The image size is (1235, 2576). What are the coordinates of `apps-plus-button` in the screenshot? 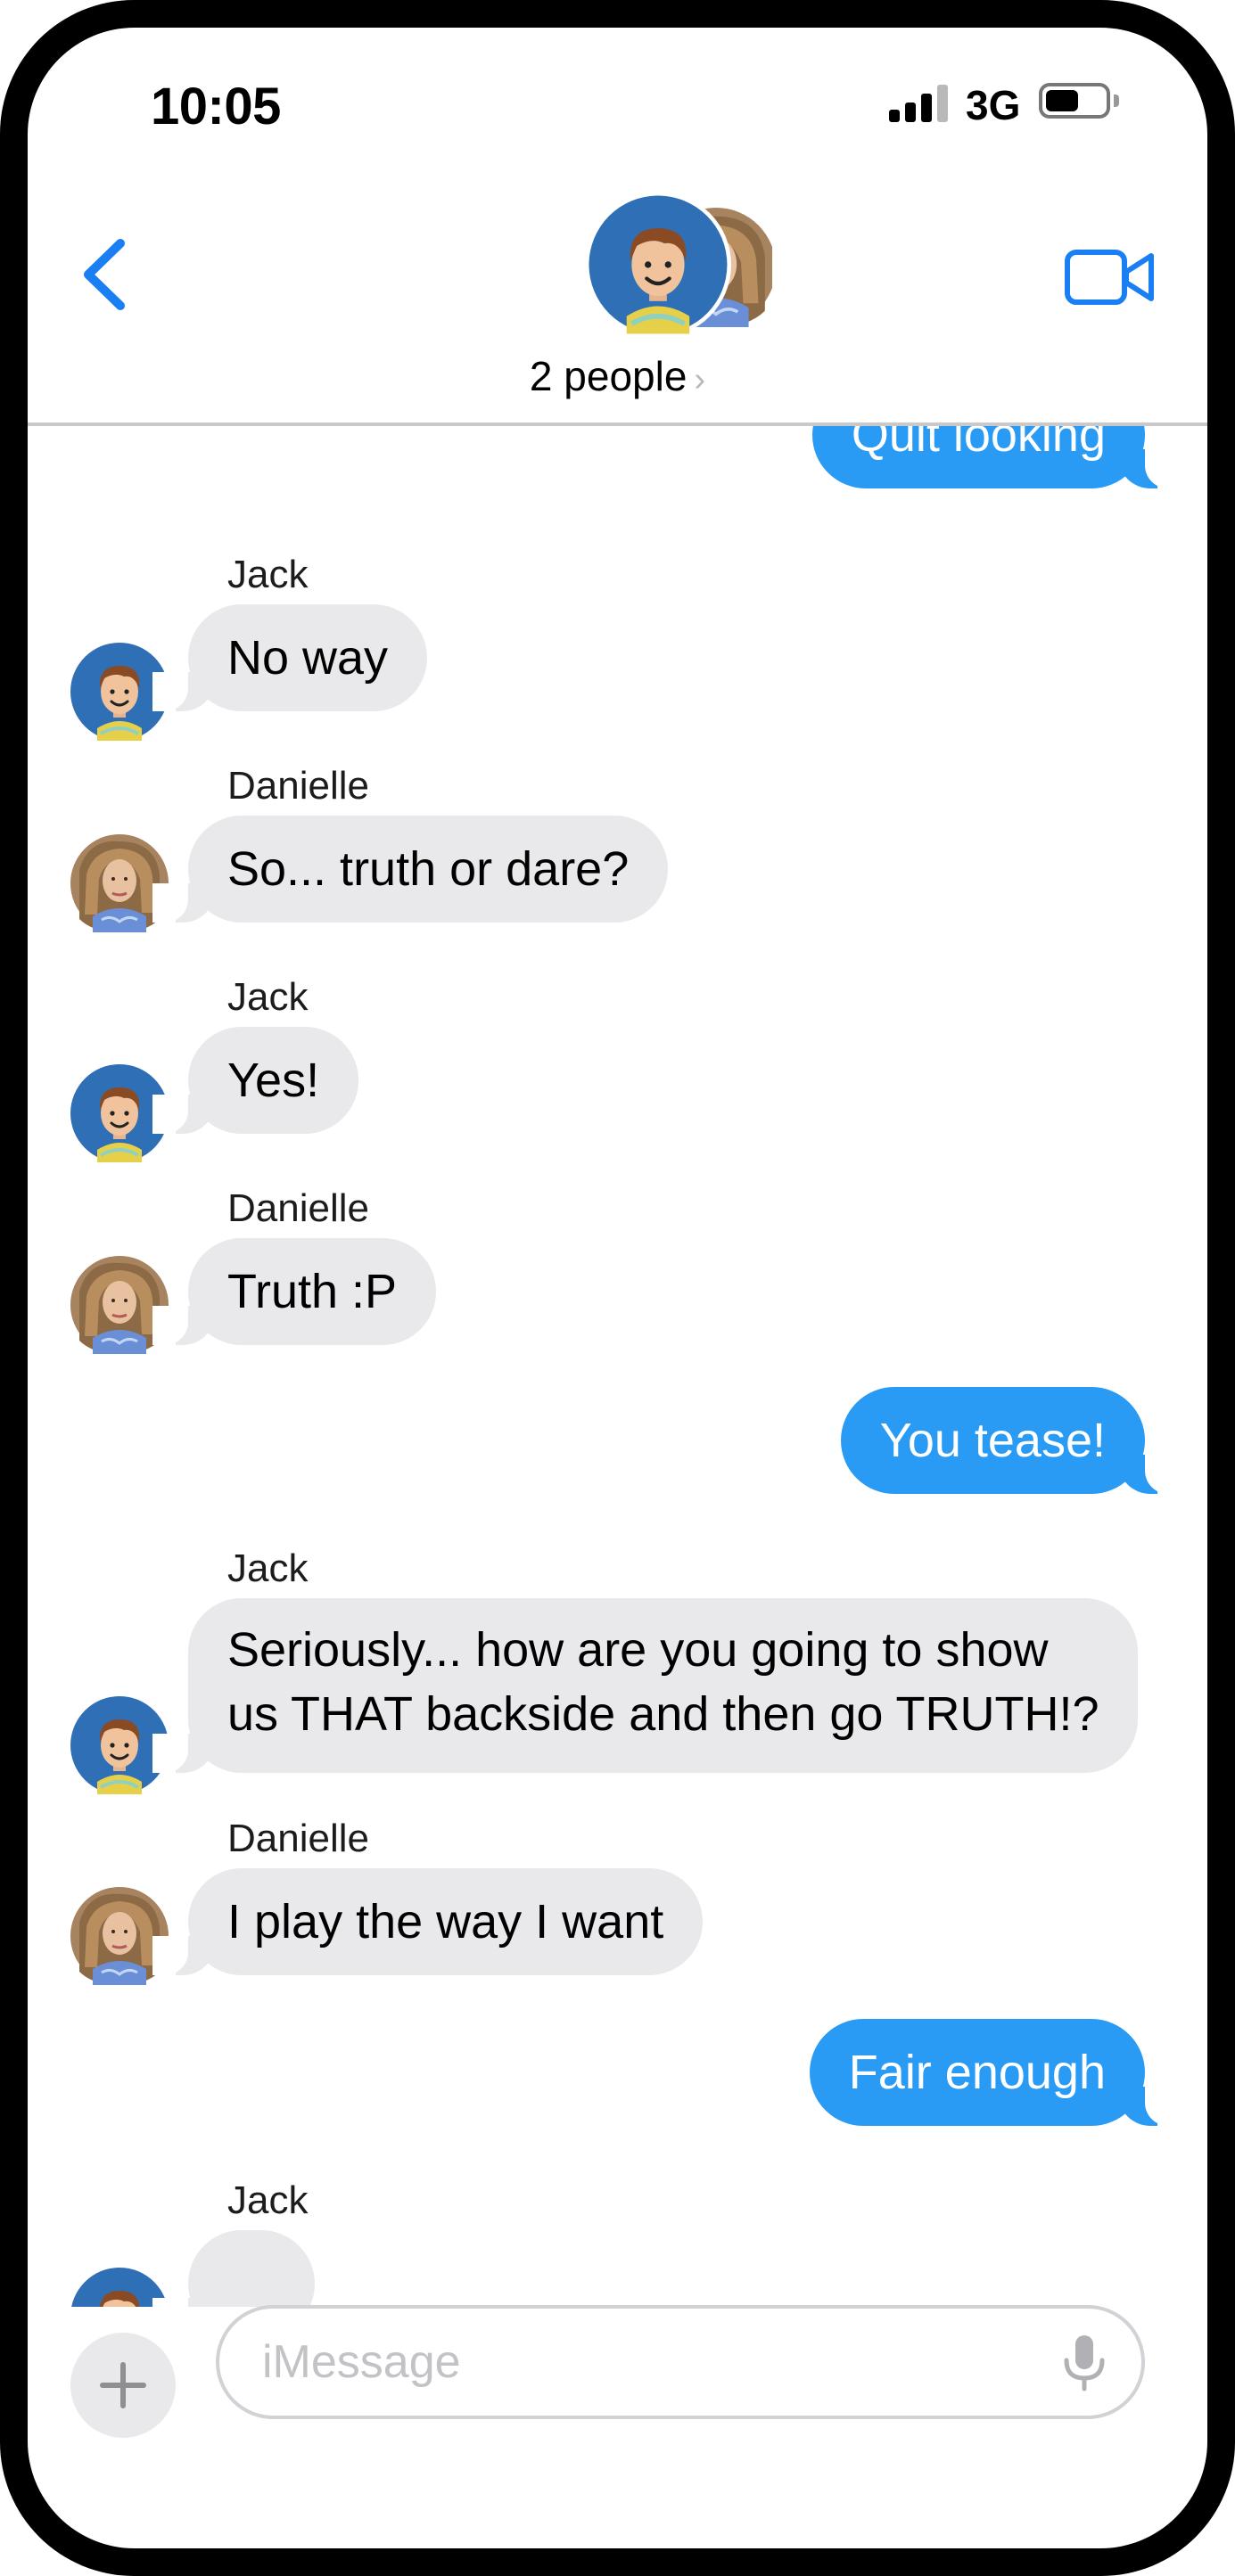 It's located at (123, 2385).